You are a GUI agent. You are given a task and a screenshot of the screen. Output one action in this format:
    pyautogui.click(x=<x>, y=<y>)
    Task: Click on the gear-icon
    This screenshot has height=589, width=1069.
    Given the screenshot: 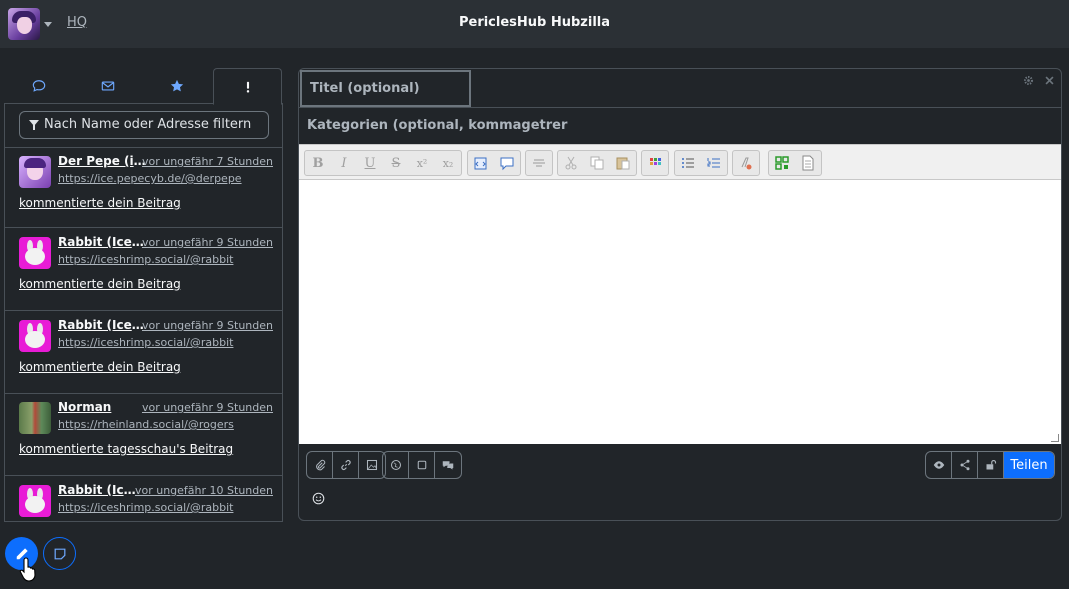 What is the action you would take?
    pyautogui.click(x=1028, y=80)
    